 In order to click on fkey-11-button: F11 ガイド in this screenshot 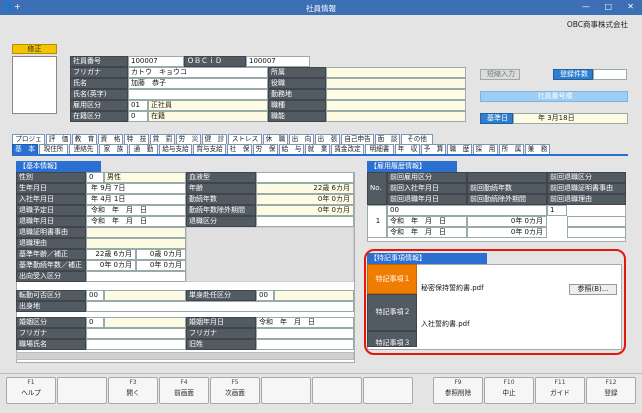, I will do `click(560, 390)`.